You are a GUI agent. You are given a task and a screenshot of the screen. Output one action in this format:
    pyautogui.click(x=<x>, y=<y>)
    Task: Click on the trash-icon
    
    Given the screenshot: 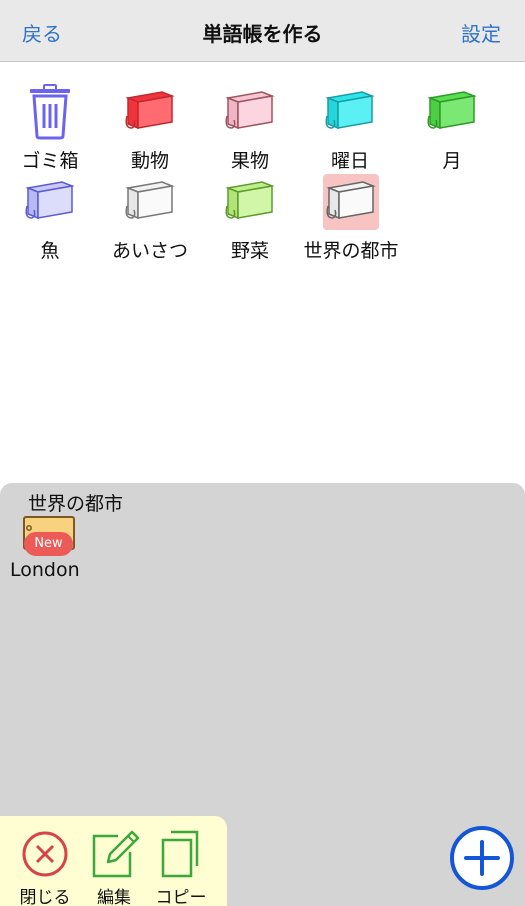 What is the action you would take?
    pyautogui.click(x=50, y=112)
    